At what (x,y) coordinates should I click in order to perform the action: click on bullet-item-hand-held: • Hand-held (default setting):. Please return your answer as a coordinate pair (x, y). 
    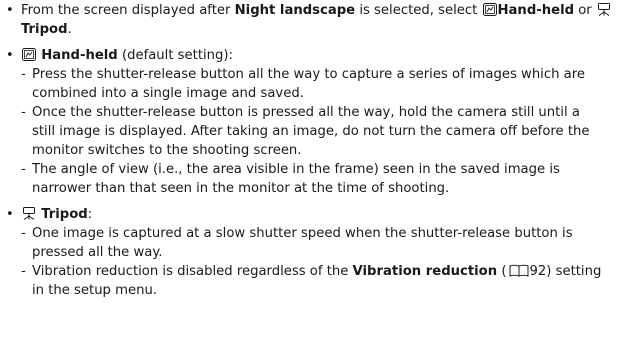
    Looking at the image, I should click on (309, 55).